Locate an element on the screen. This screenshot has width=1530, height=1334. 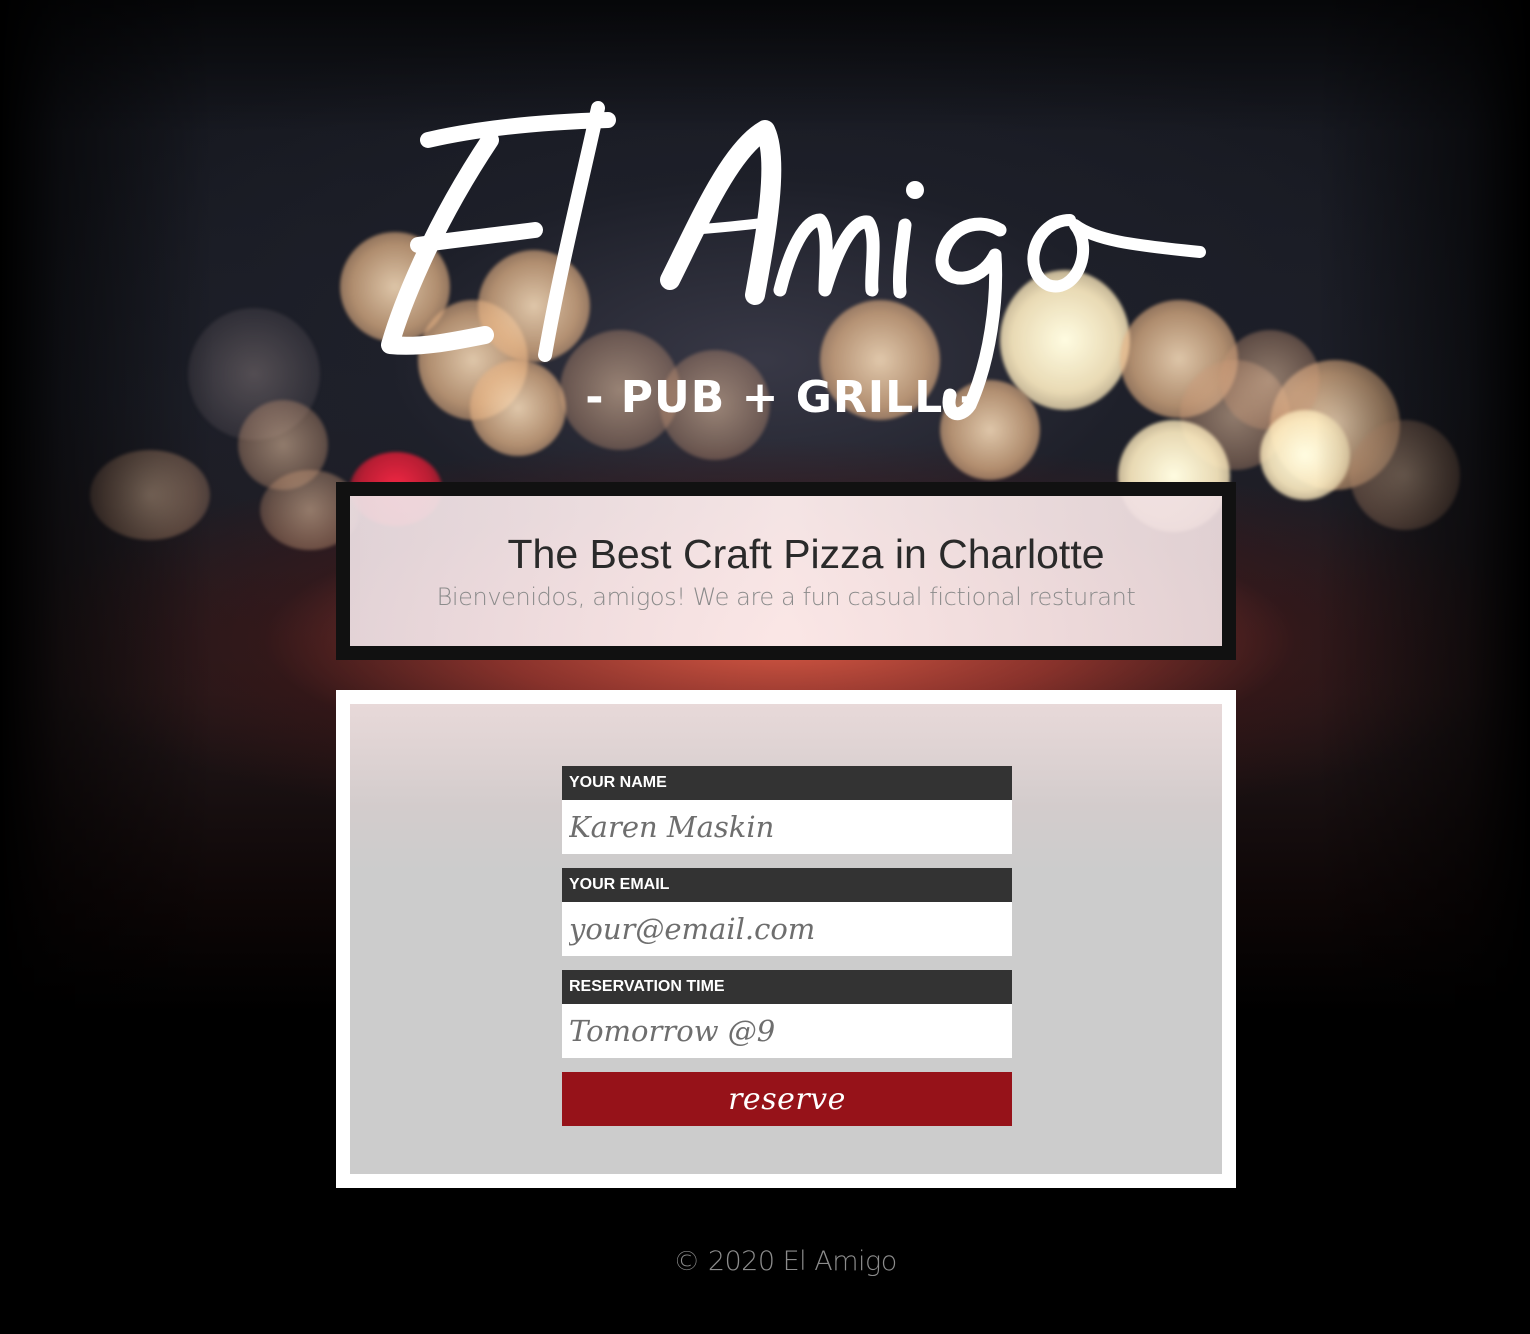
email-input is located at coordinates (787, 929).